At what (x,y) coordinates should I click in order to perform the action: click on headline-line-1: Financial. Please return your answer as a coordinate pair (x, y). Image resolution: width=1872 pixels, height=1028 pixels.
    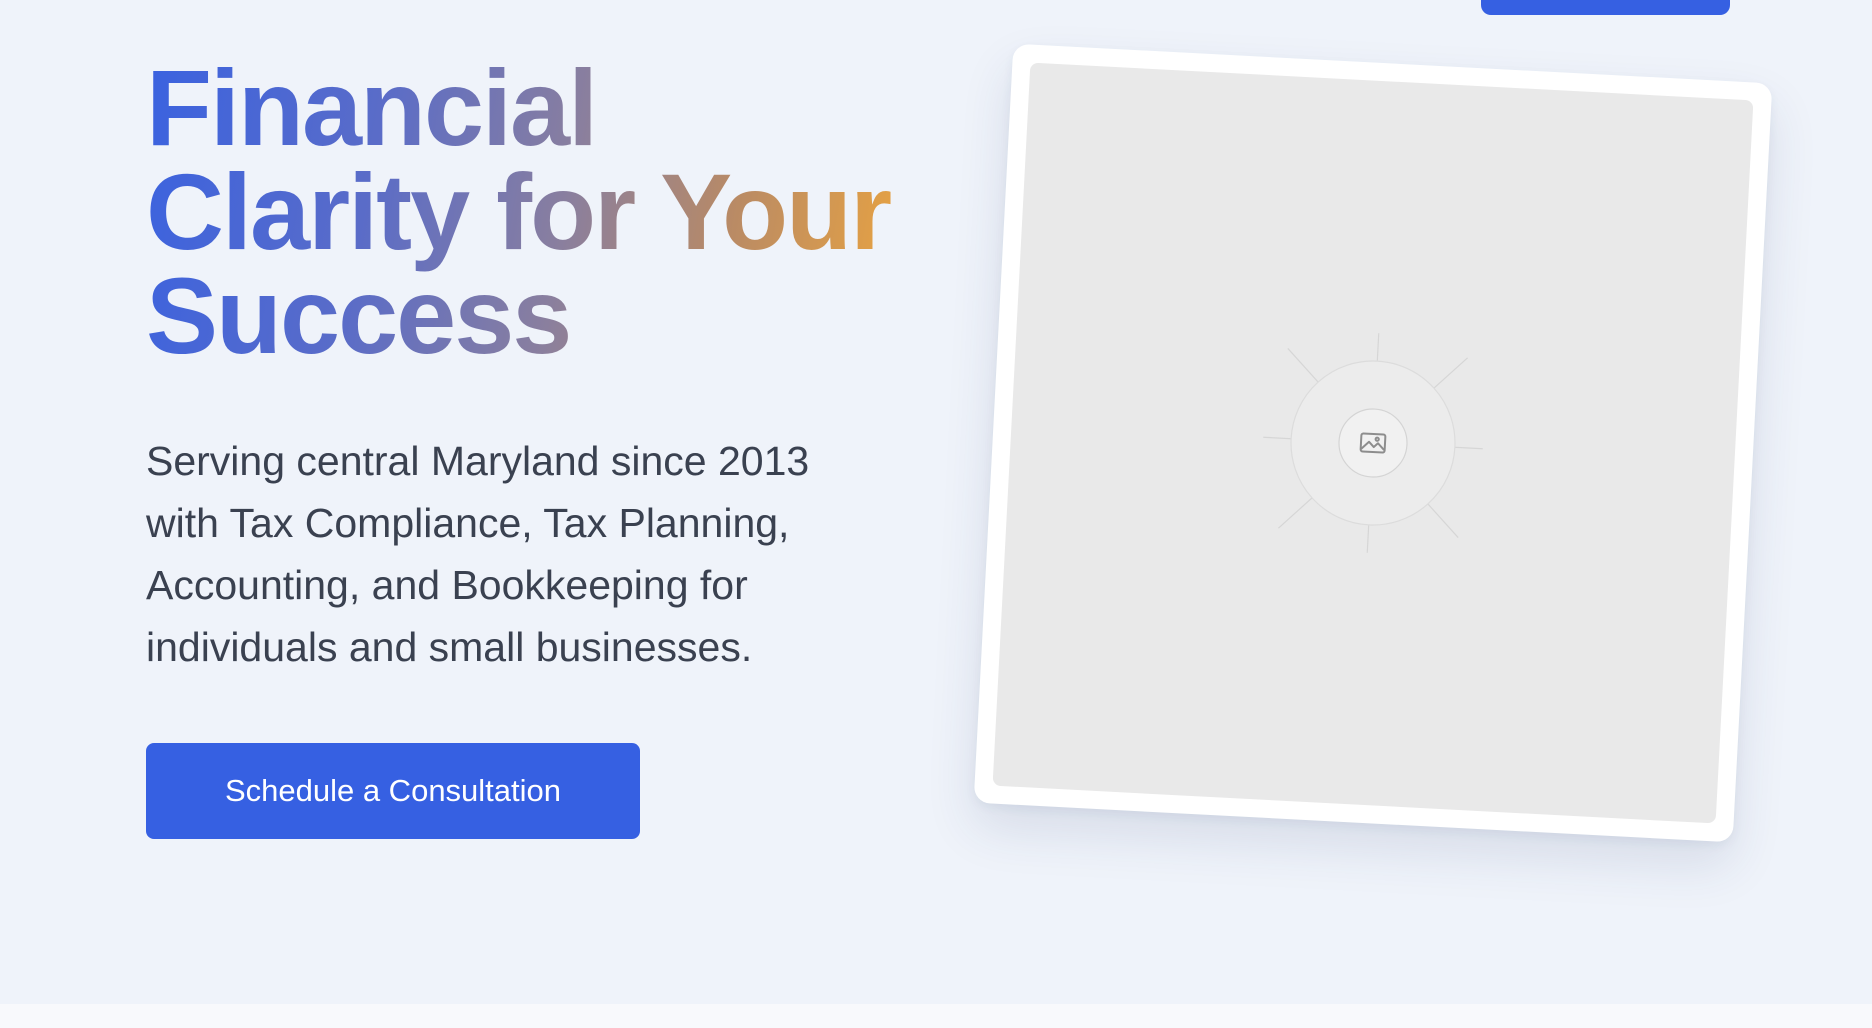
    Looking at the image, I should click on (371, 107).